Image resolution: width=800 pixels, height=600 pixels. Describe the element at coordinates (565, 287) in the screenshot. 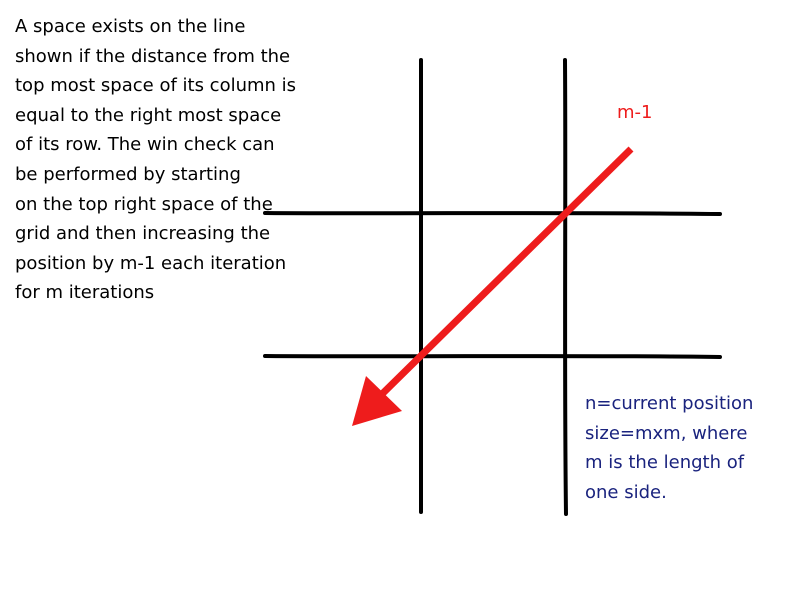

I see `grid-vertical-line-right` at that location.